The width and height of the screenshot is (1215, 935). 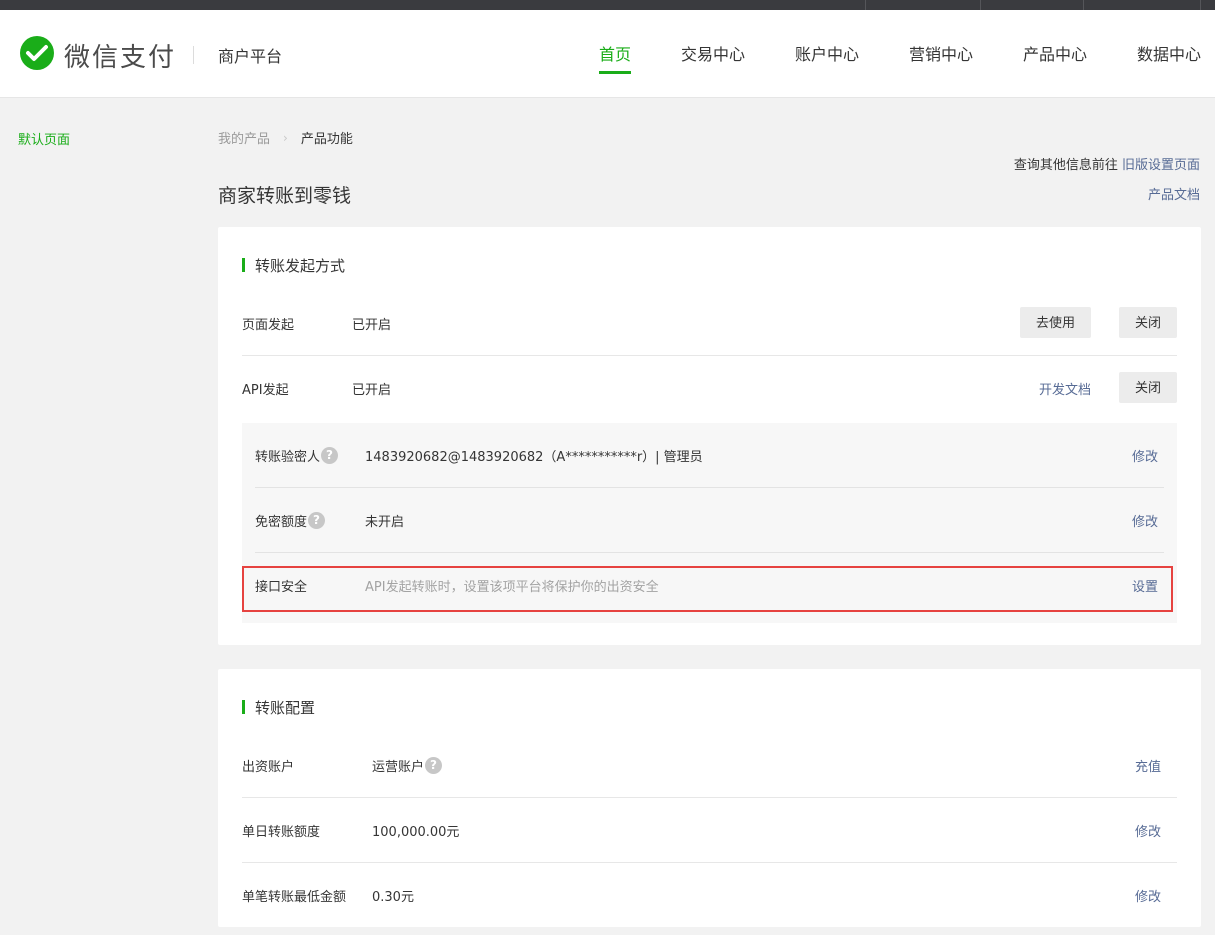 What do you see at coordinates (709, 520) in the screenshot?
I see `free-quota-row: 免密额度? 未开启 修改` at bounding box center [709, 520].